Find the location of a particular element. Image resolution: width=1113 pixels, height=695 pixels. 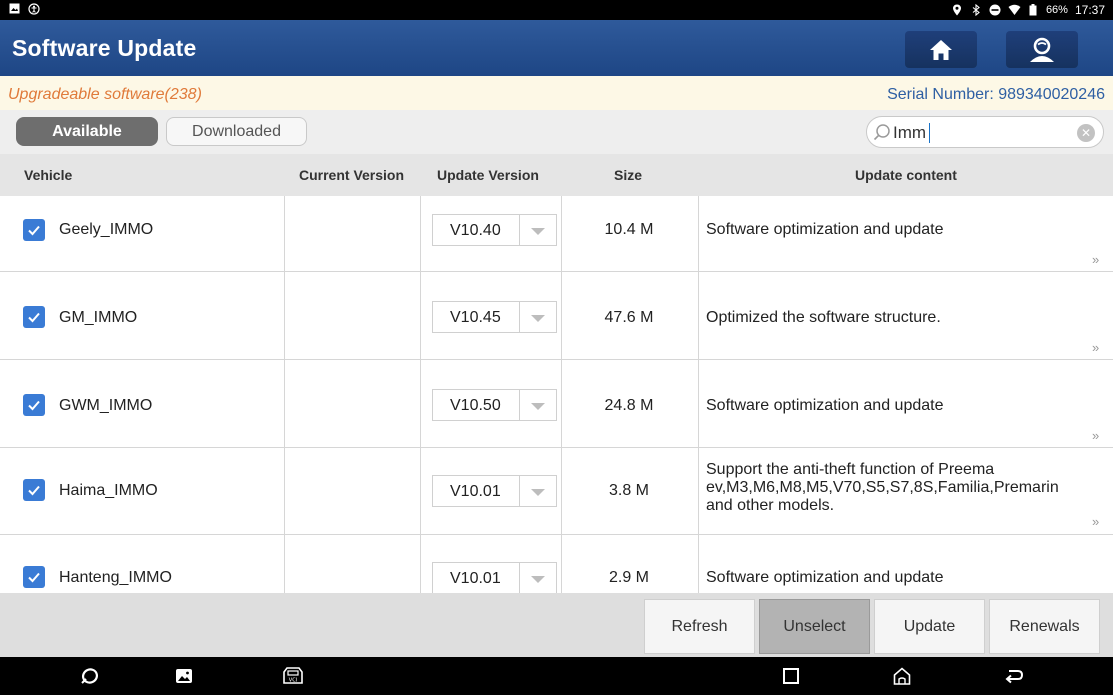

column-header-vehicle: Vehicle is located at coordinates (48, 175).